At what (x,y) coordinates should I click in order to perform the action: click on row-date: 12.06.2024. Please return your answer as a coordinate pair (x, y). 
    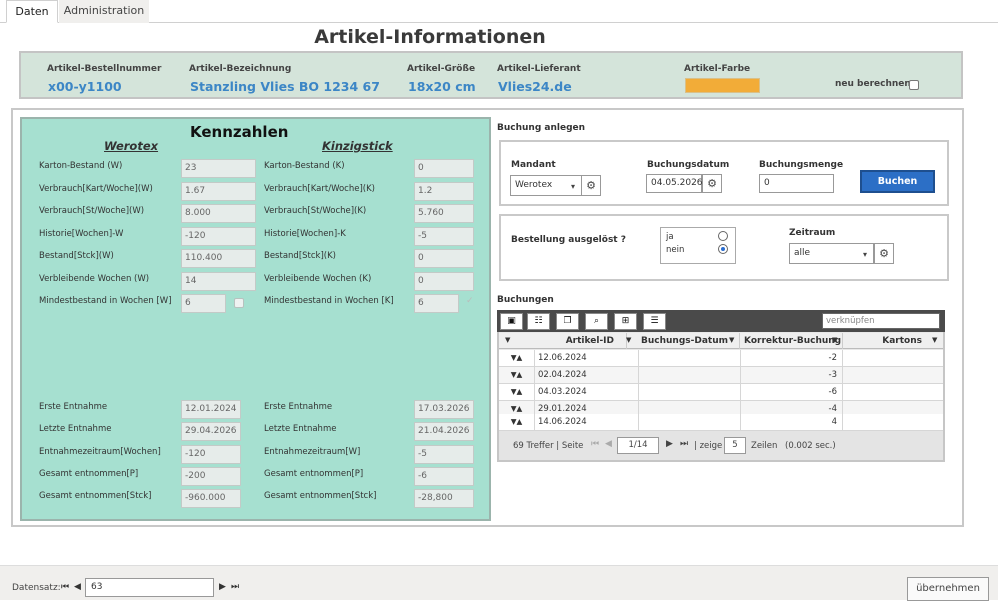
    Looking at the image, I should click on (587, 358).